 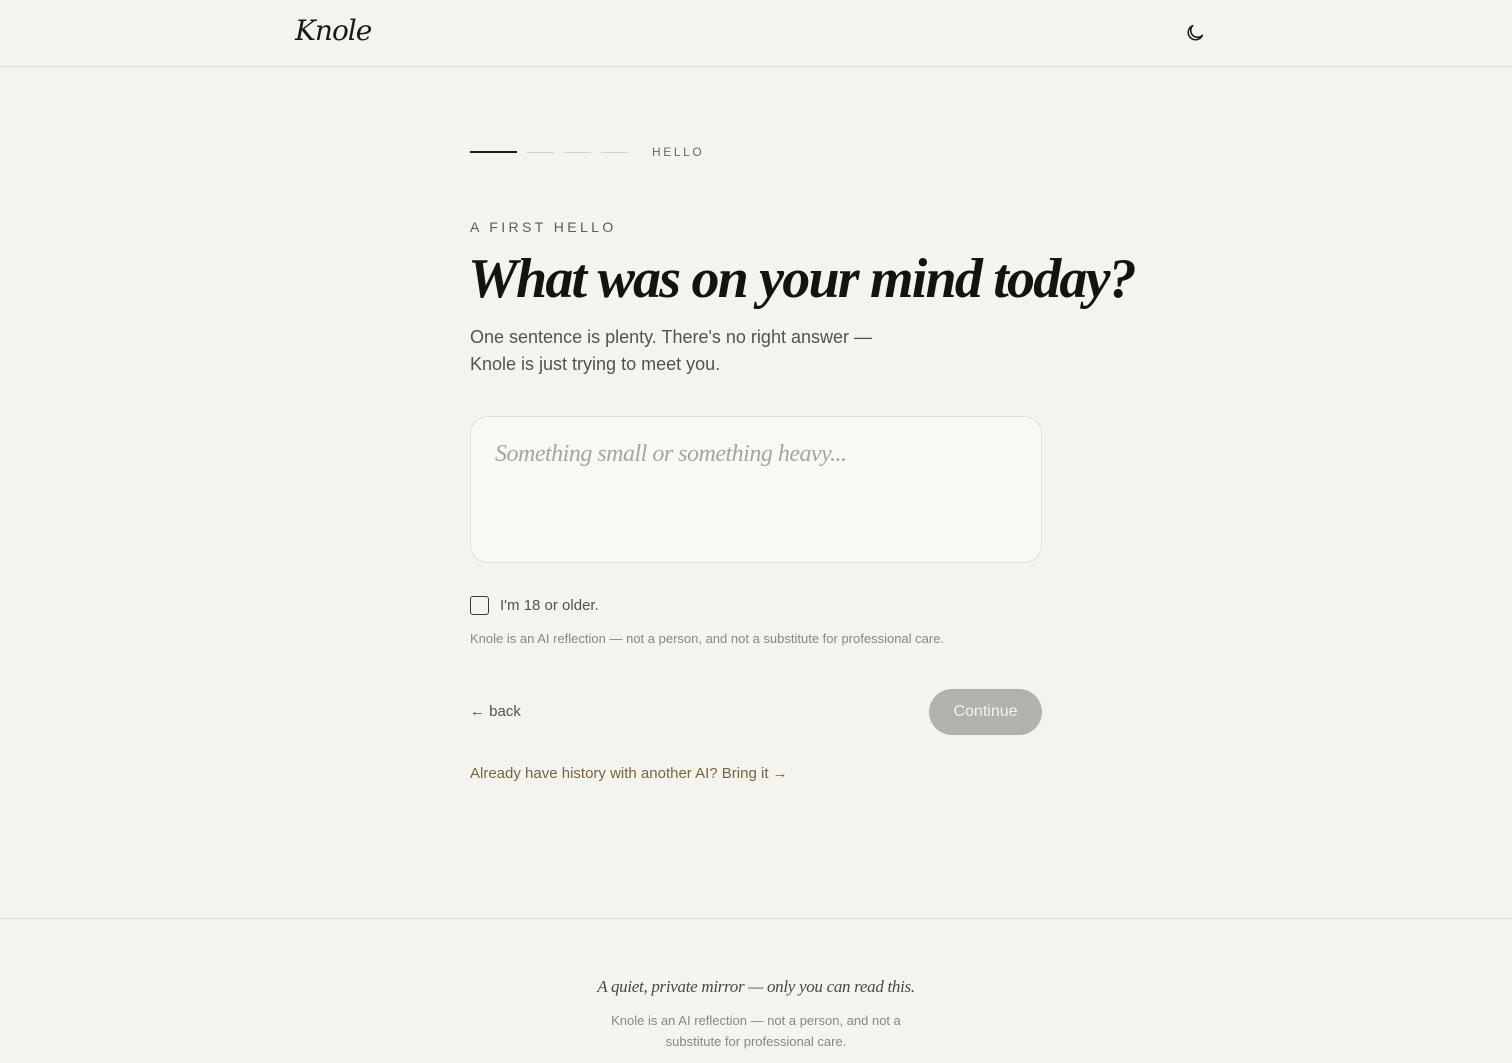 I want to click on age-confirmation: I'm 18 or older., so click(x=534, y=605).